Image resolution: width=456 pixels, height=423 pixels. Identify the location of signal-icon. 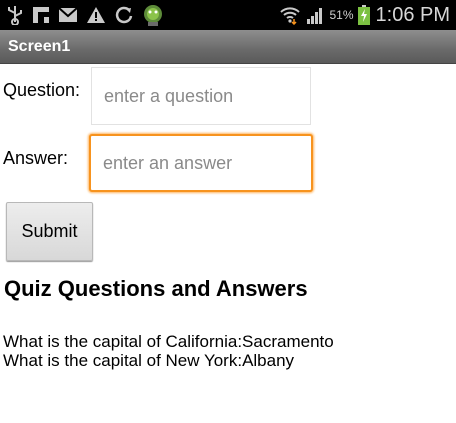
(315, 15).